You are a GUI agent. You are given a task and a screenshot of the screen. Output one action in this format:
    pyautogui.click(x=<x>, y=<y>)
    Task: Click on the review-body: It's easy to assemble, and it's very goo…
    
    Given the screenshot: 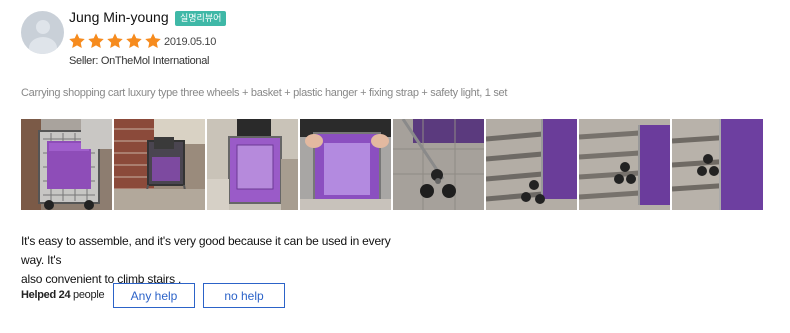 What is the action you would take?
    pyautogui.click(x=216, y=260)
    